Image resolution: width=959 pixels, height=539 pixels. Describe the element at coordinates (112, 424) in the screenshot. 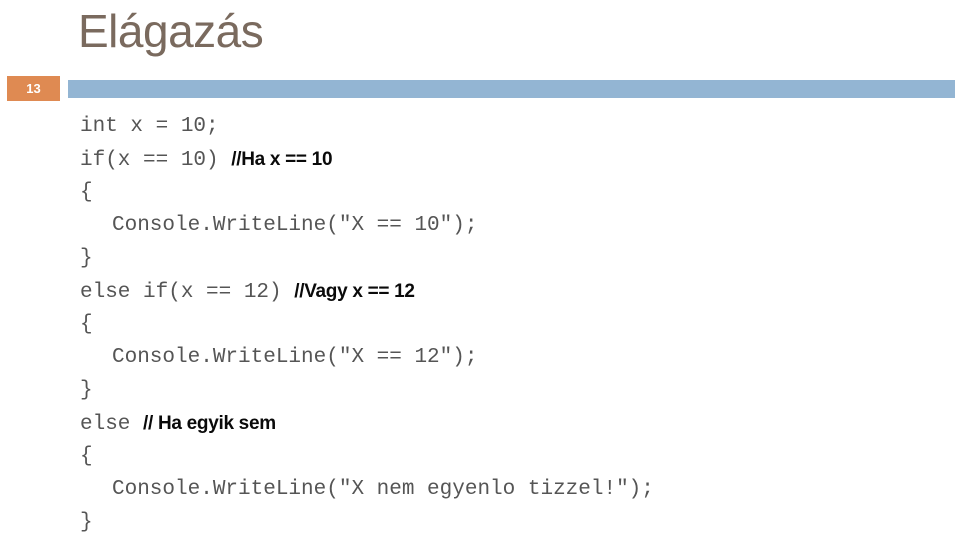

I see `code-text: else` at that location.